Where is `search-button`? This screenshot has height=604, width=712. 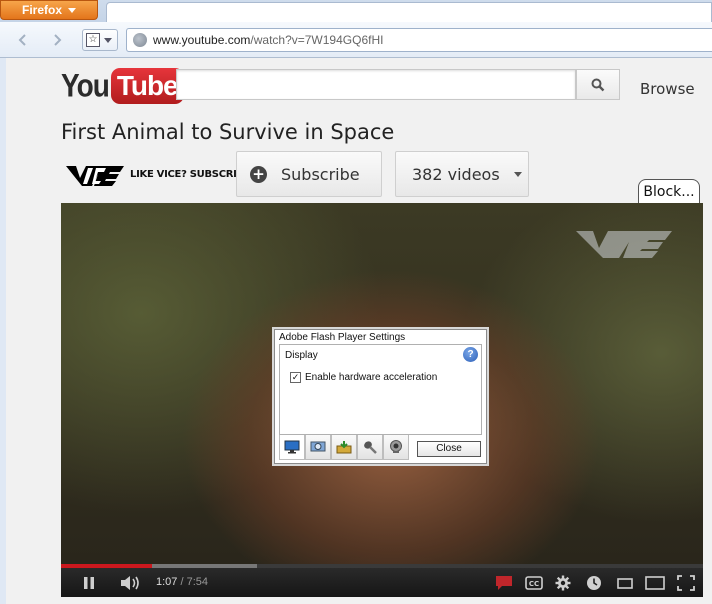 search-button is located at coordinates (598, 84).